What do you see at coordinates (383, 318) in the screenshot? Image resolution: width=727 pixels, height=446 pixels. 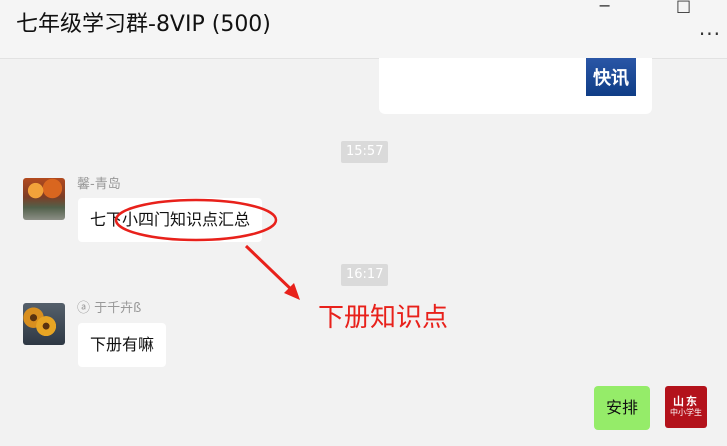 I see `annotation-label: 下册知识点` at bounding box center [383, 318].